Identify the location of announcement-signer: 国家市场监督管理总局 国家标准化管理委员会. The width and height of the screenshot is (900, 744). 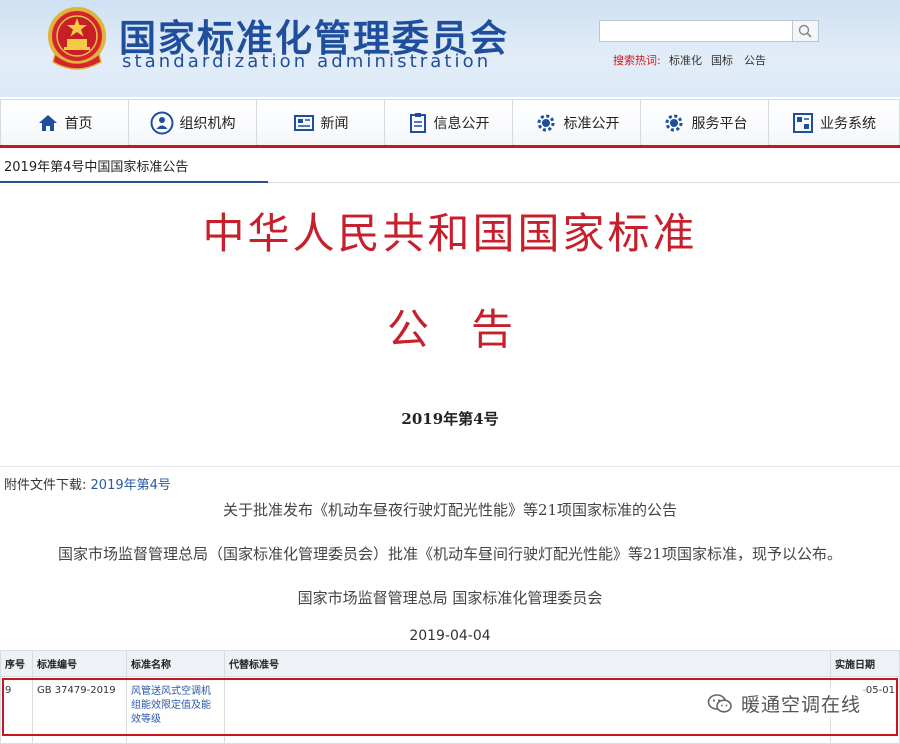
(450, 598).